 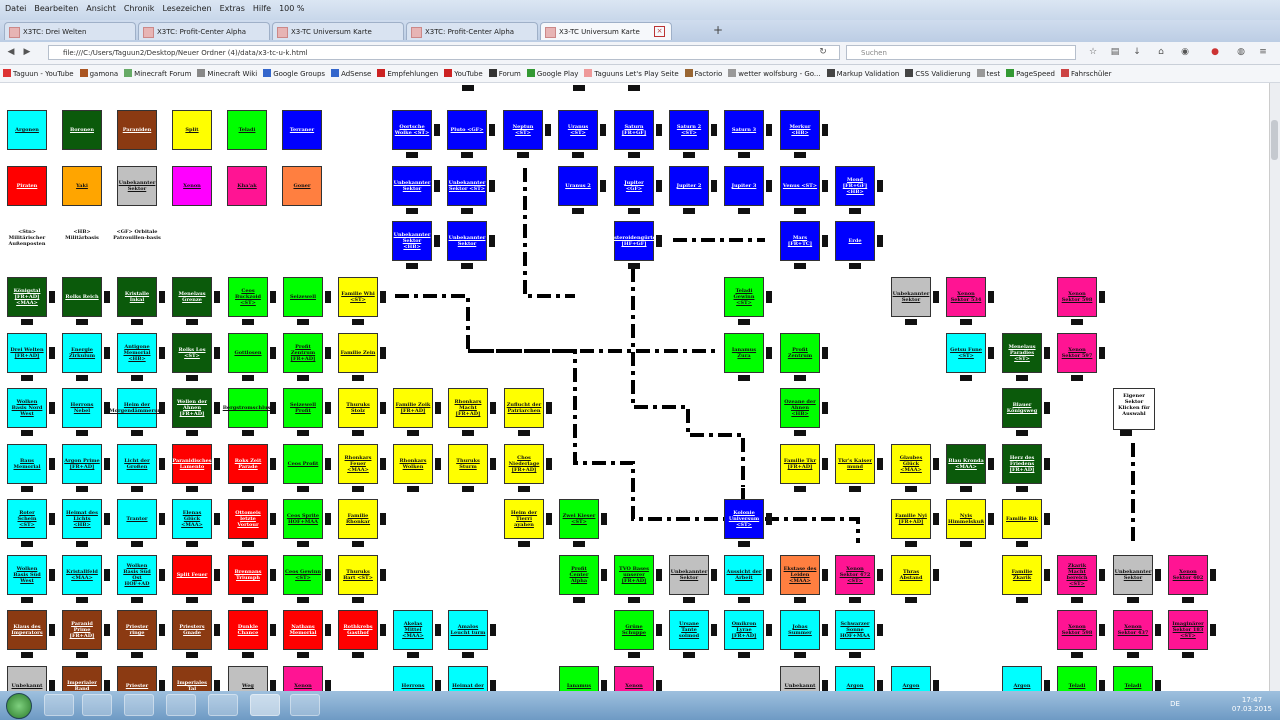 I want to click on sector-tile: Ianamus, so click(x=579, y=678).